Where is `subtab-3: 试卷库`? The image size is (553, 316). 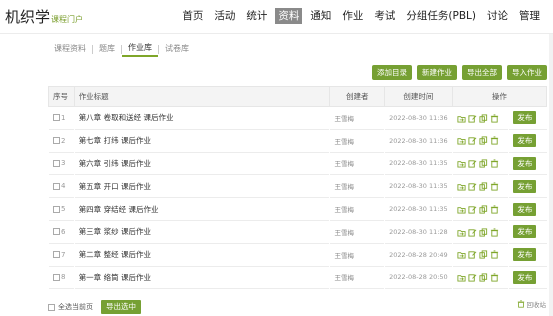 subtab-3: 试卷库 is located at coordinates (177, 49).